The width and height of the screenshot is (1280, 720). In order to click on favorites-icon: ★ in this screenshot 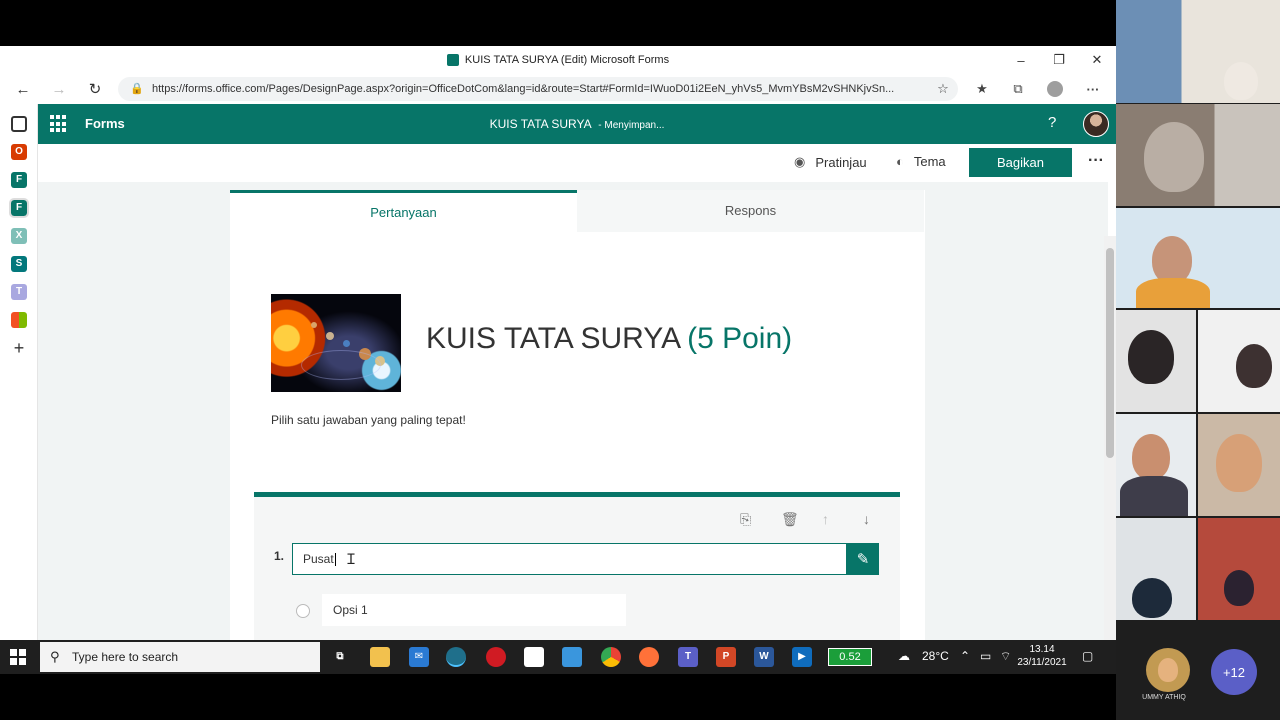, I will do `click(982, 89)`.